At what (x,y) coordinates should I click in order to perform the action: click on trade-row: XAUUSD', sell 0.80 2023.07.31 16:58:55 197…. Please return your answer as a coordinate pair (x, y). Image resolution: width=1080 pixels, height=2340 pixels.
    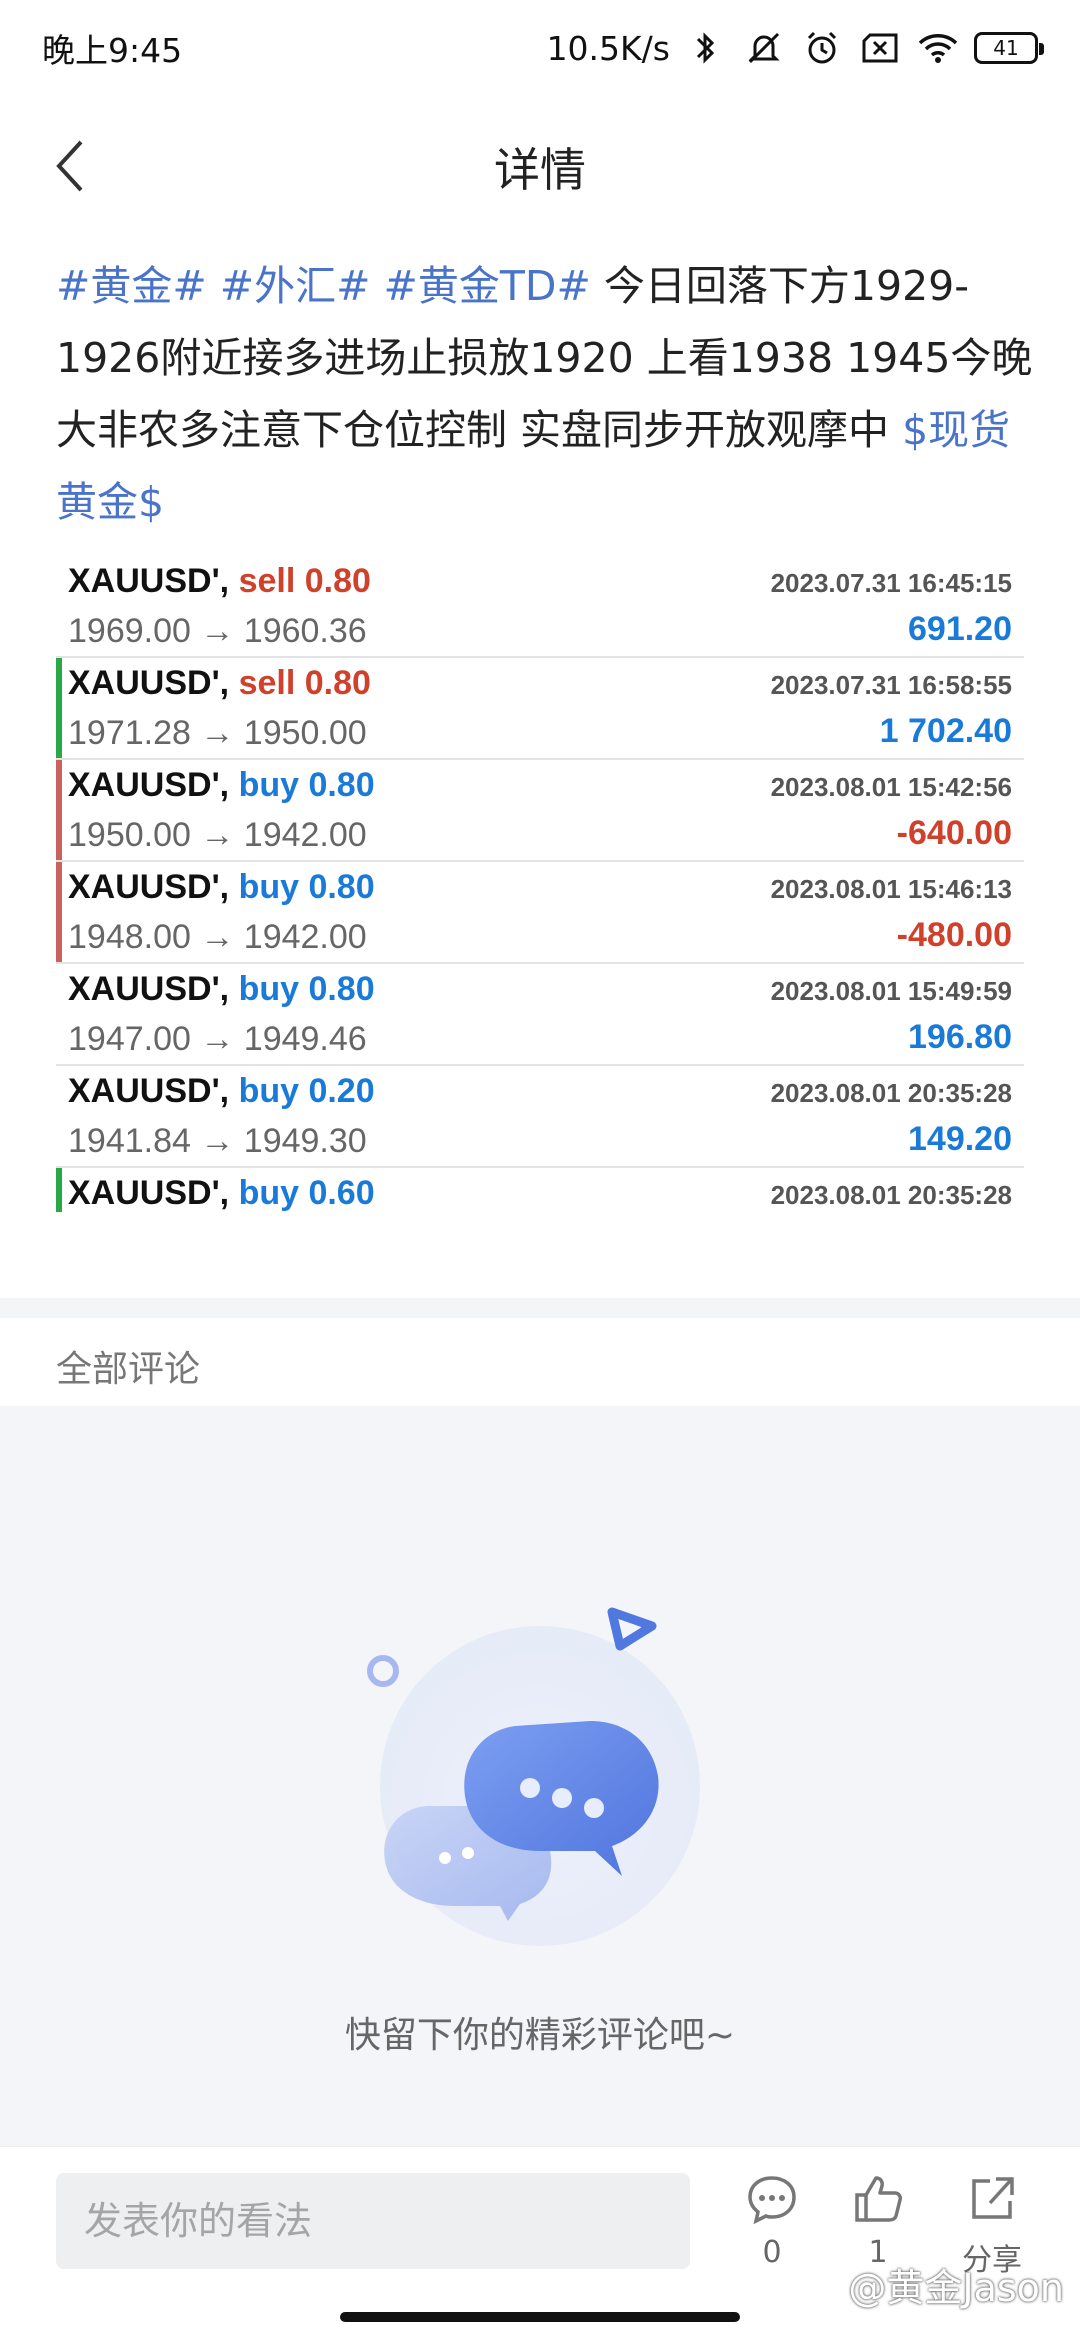
    Looking at the image, I should click on (540, 709).